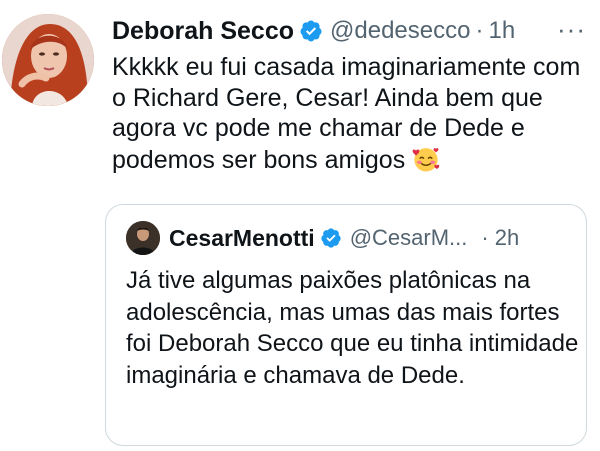 Image resolution: width=600 pixels, height=451 pixels. Describe the element at coordinates (48, 60) in the screenshot. I see `author-avatar` at that location.